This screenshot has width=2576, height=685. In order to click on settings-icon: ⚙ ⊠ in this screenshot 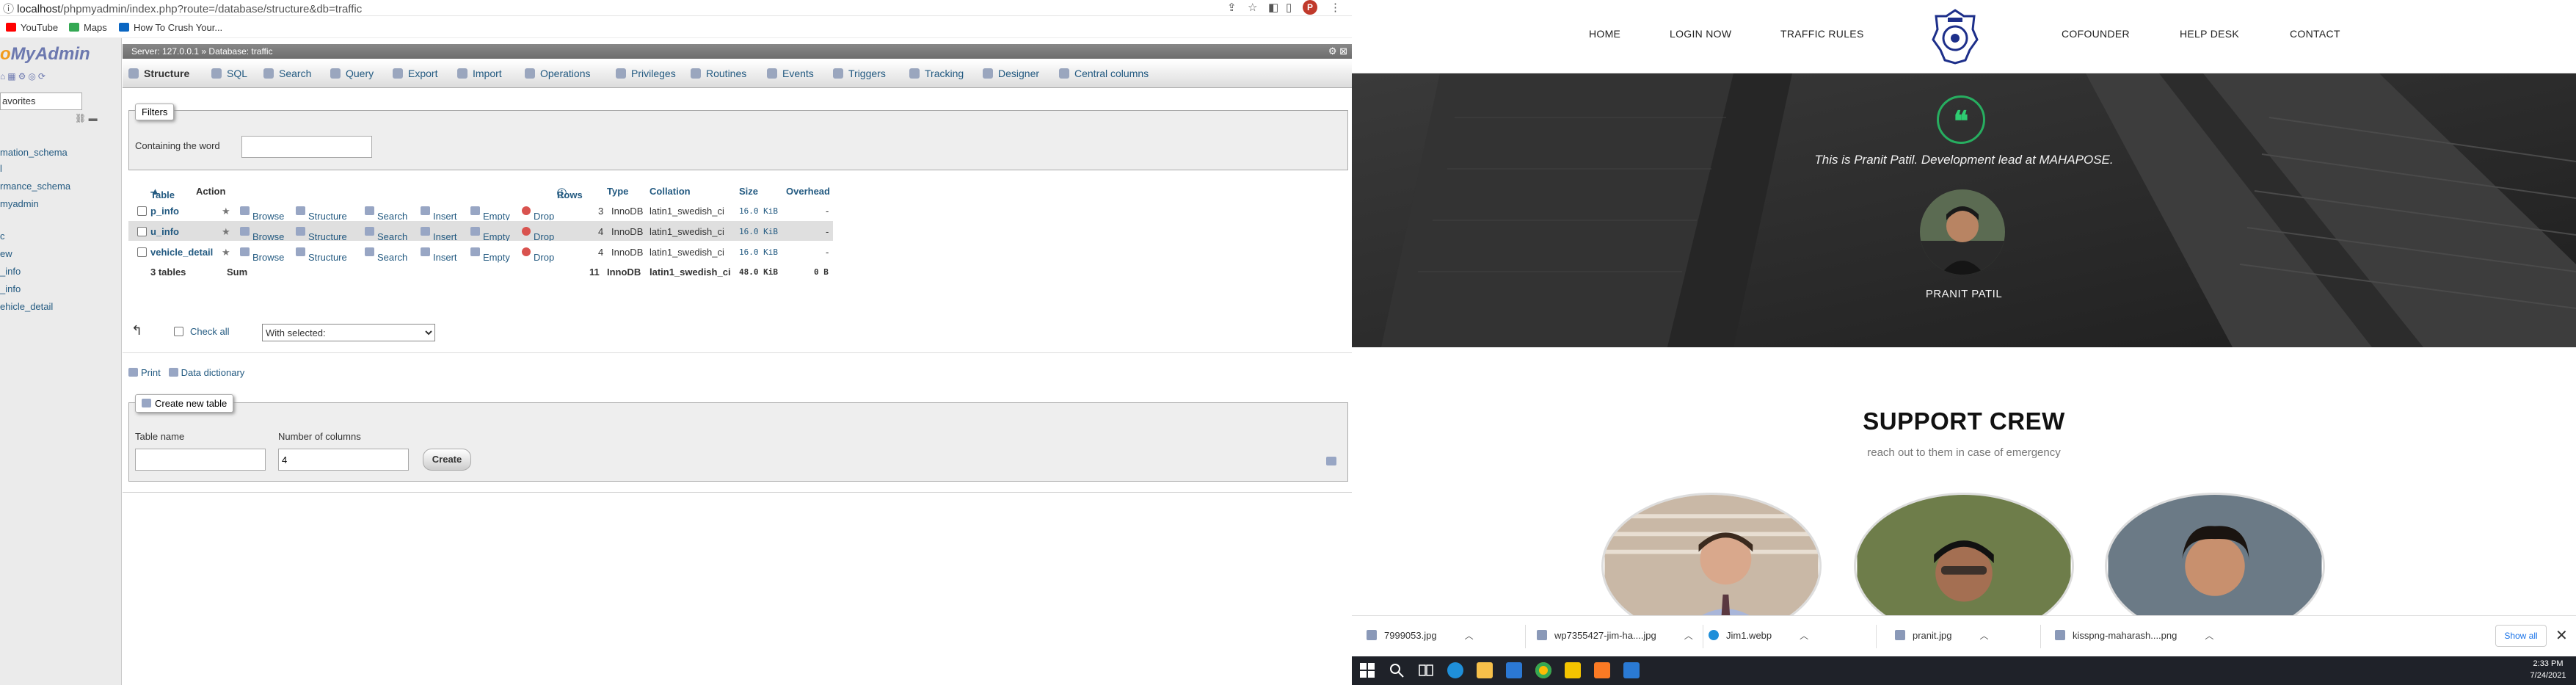, I will do `click(1337, 51)`.